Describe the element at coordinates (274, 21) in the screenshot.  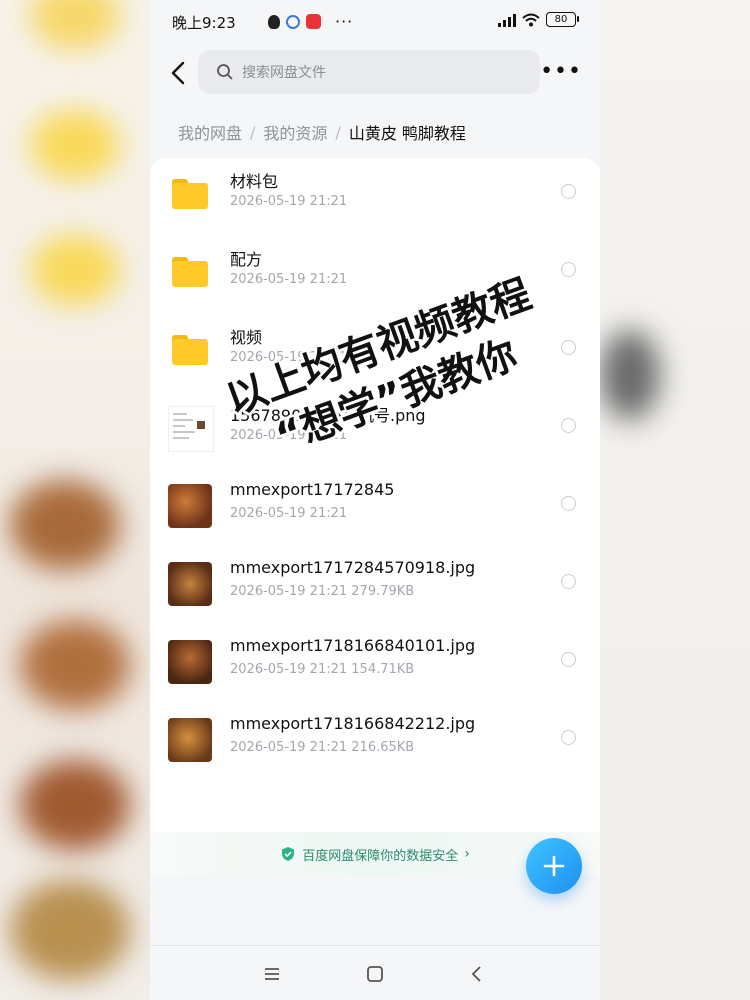
I see `qq-icon` at that location.